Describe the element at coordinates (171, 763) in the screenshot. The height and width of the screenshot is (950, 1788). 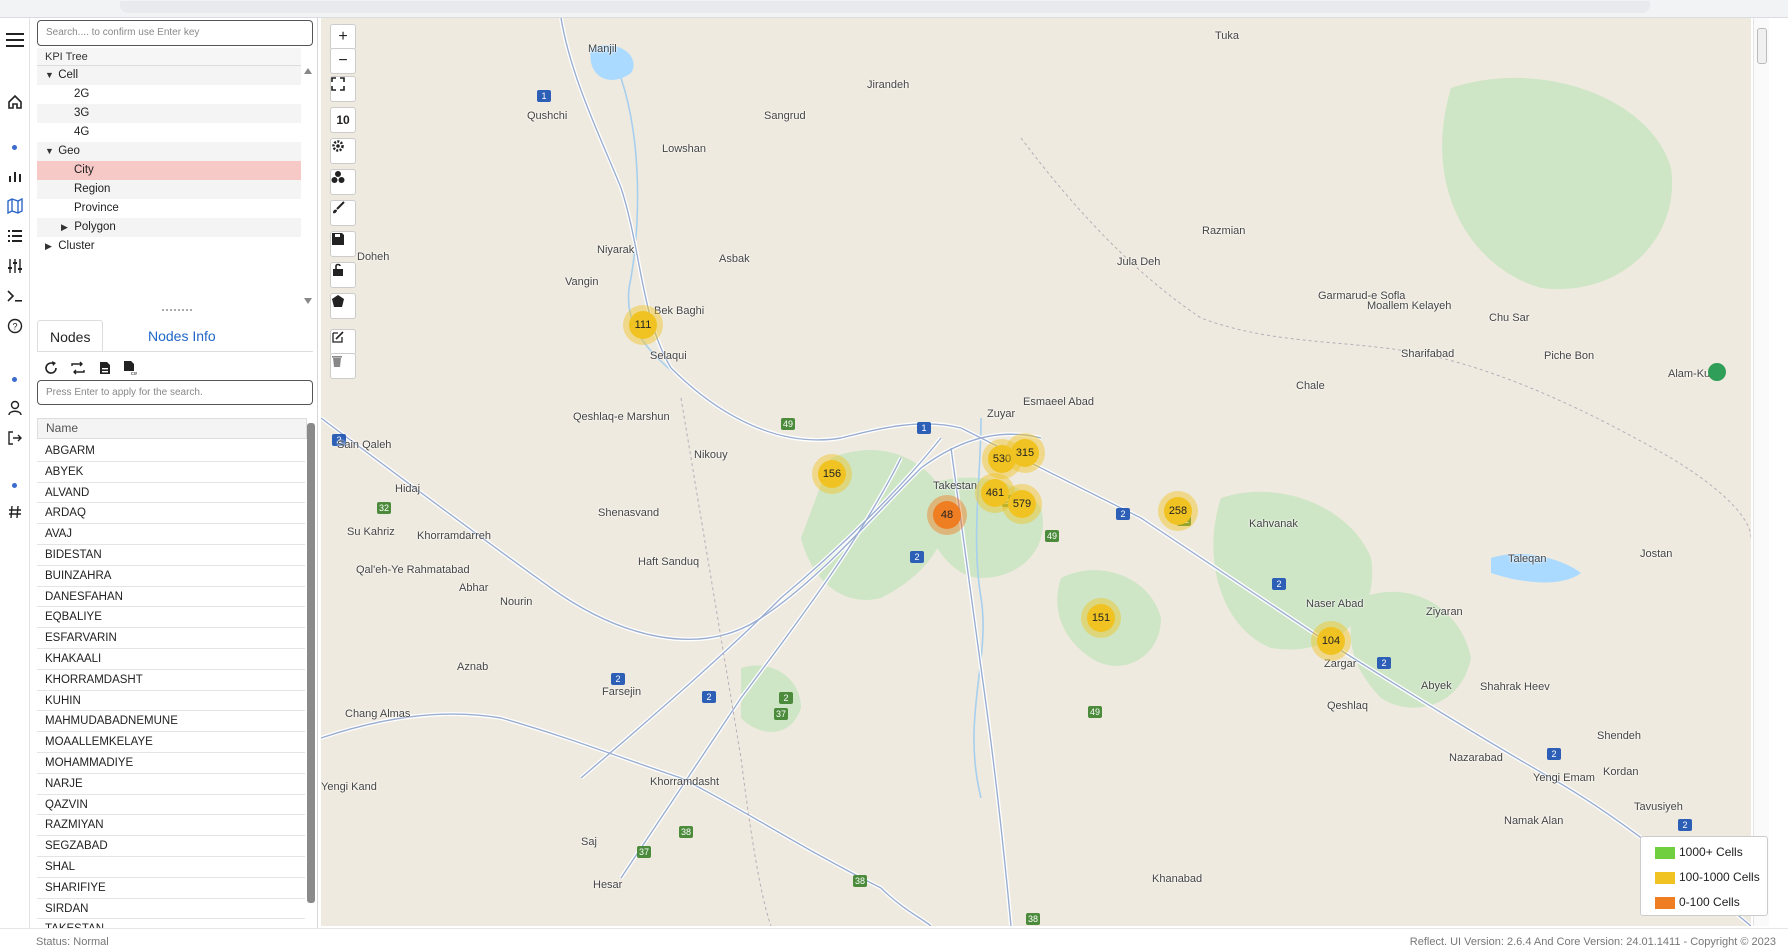
I see `list-item: MOHAMMADIYE` at that location.